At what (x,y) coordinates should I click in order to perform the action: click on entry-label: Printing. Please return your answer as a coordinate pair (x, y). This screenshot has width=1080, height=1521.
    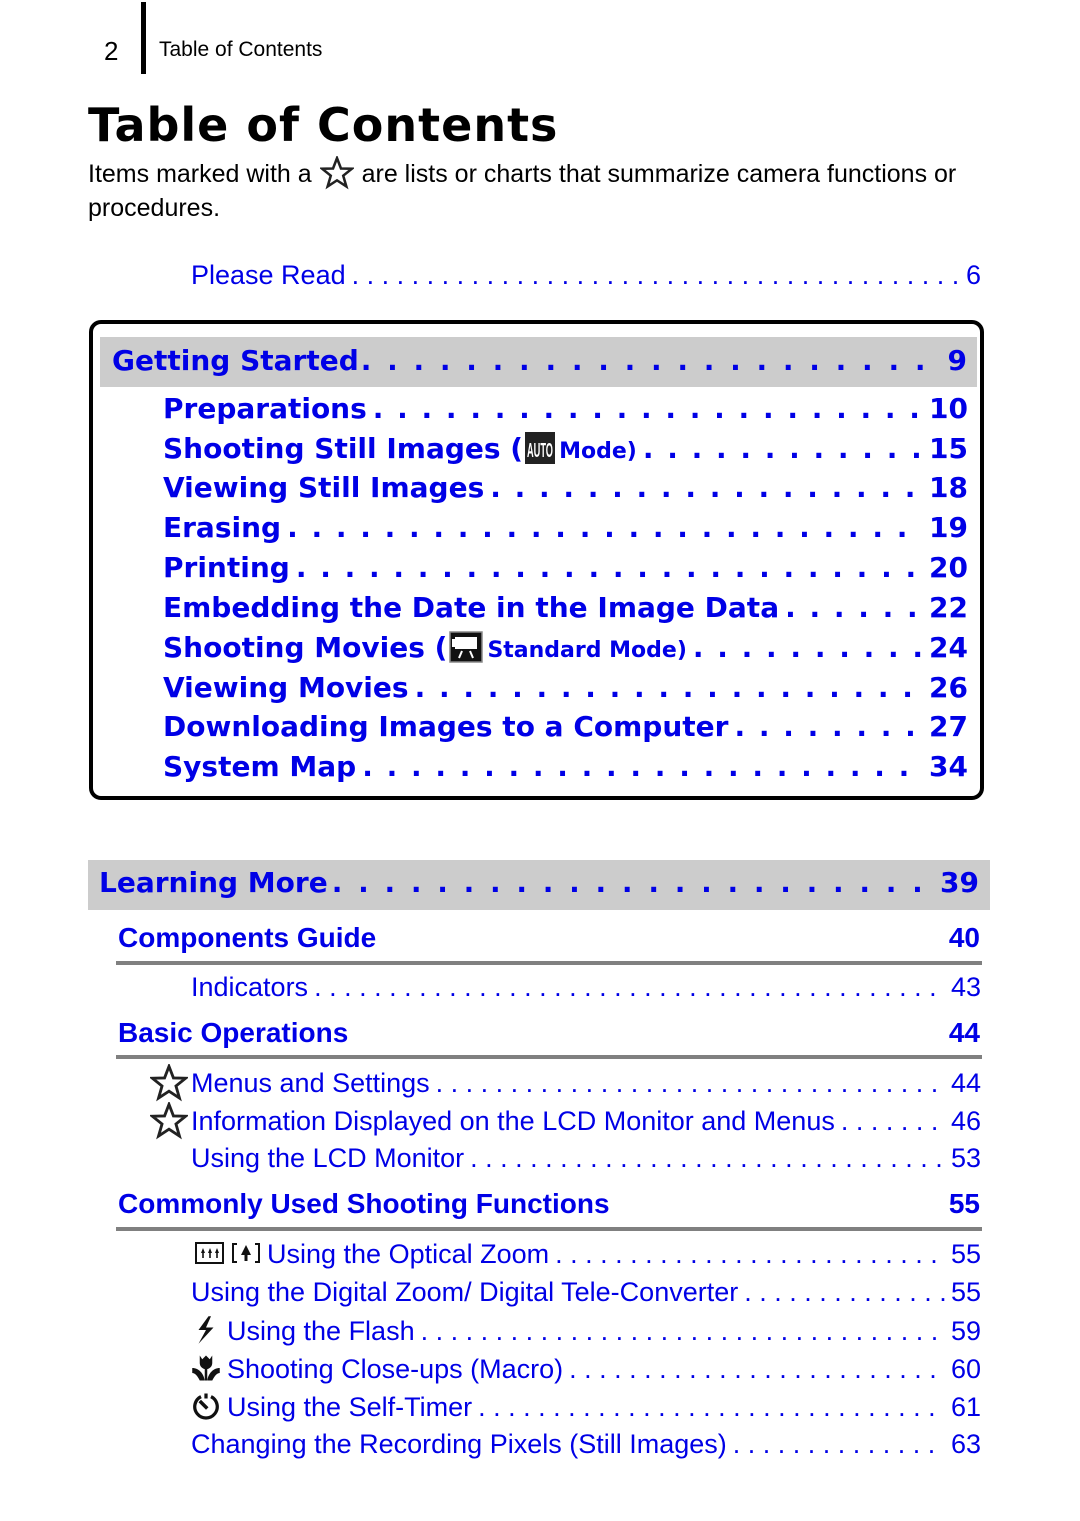
    Looking at the image, I should click on (226, 567).